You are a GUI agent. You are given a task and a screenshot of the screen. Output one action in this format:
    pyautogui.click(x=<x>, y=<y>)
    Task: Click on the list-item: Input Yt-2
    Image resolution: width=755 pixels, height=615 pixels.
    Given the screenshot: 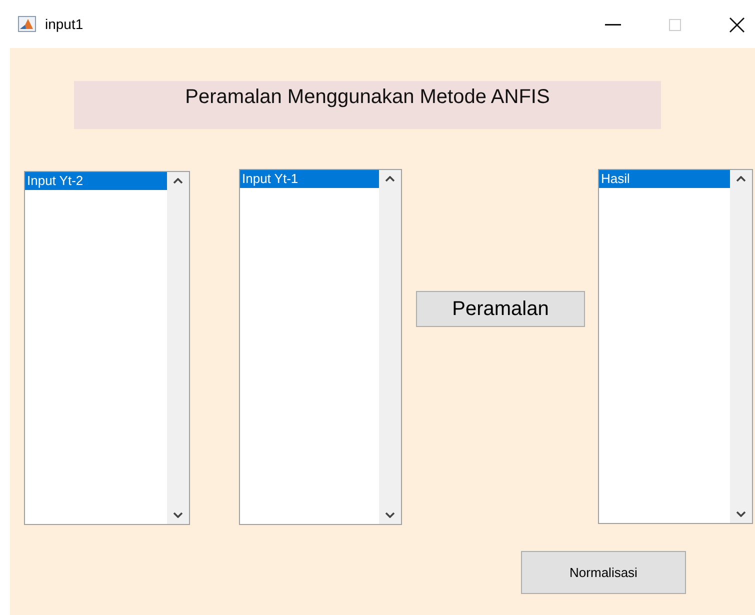 What is the action you would take?
    pyautogui.click(x=96, y=181)
    